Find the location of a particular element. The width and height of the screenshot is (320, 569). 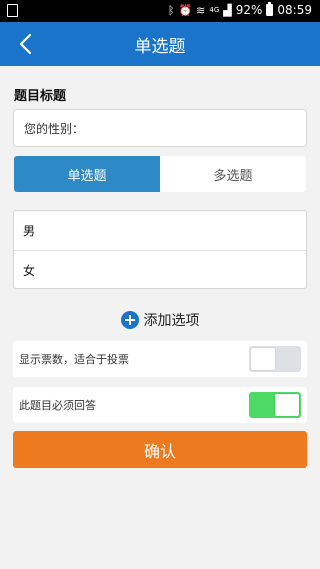

battery-percent: 92% is located at coordinates (249, 10).